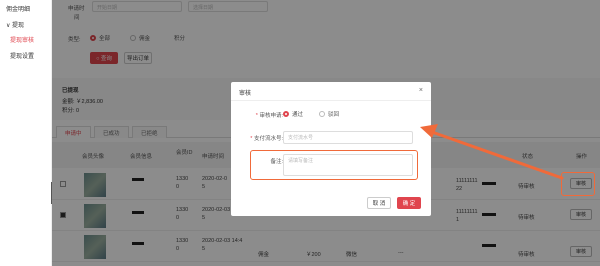  Describe the element at coordinates (492, 152) in the screenshot. I see `annotation-arrow-icon` at that location.